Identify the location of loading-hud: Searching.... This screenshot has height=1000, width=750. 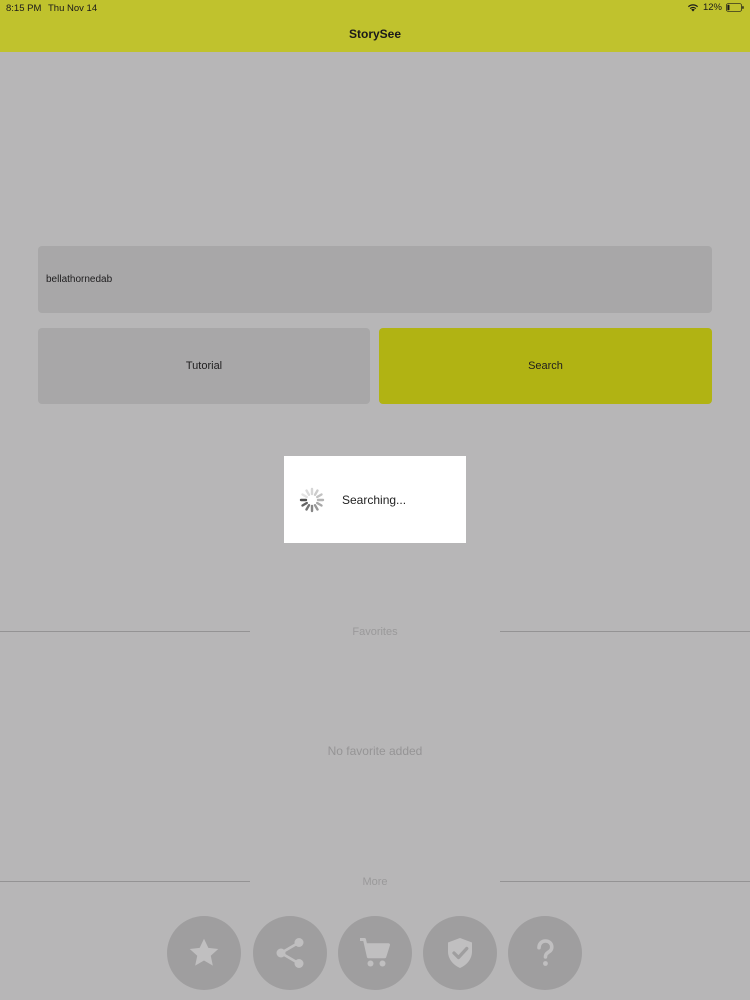
(375, 499).